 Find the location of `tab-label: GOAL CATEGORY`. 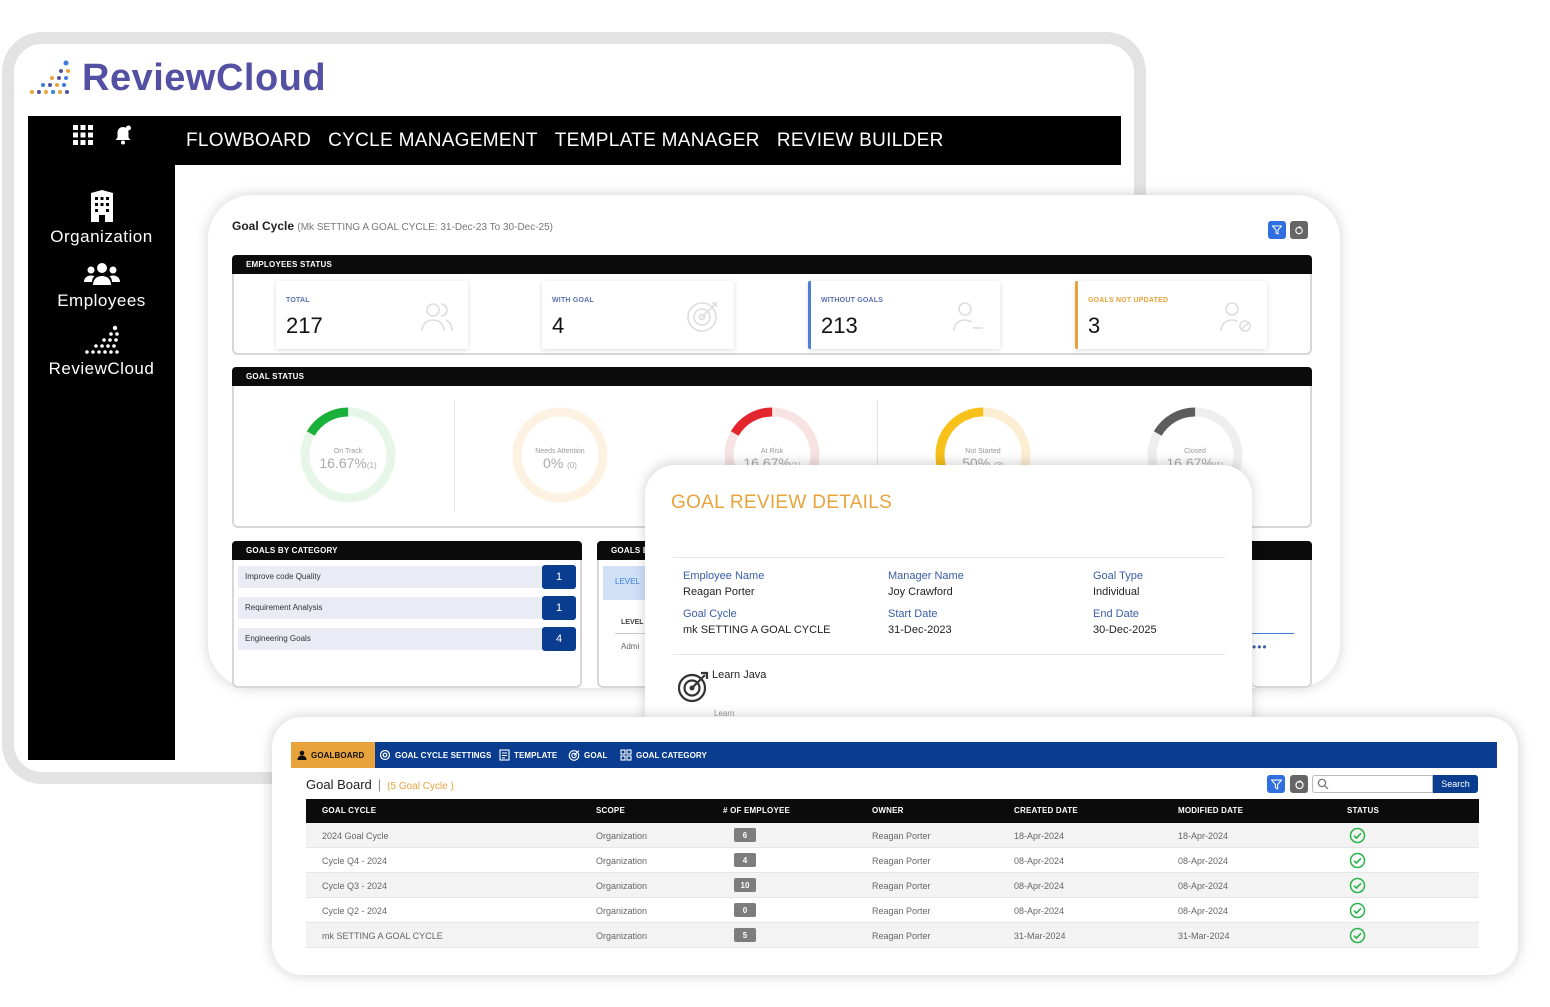

tab-label: GOAL CATEGORY is located at coordinates (671, 755).